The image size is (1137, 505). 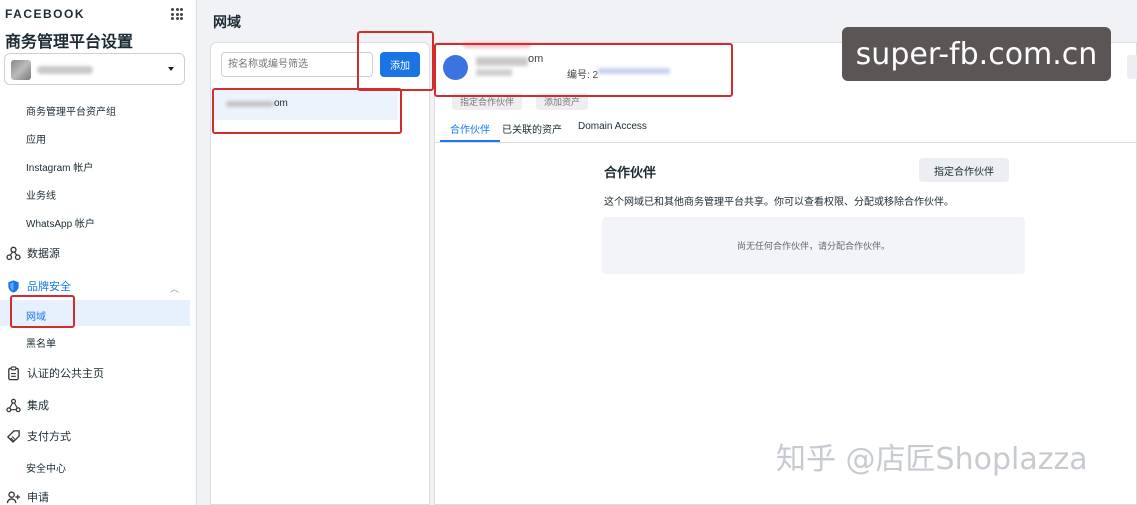 I want to click on sidebar-label-requests: 申请, so click(x=38, y=498).